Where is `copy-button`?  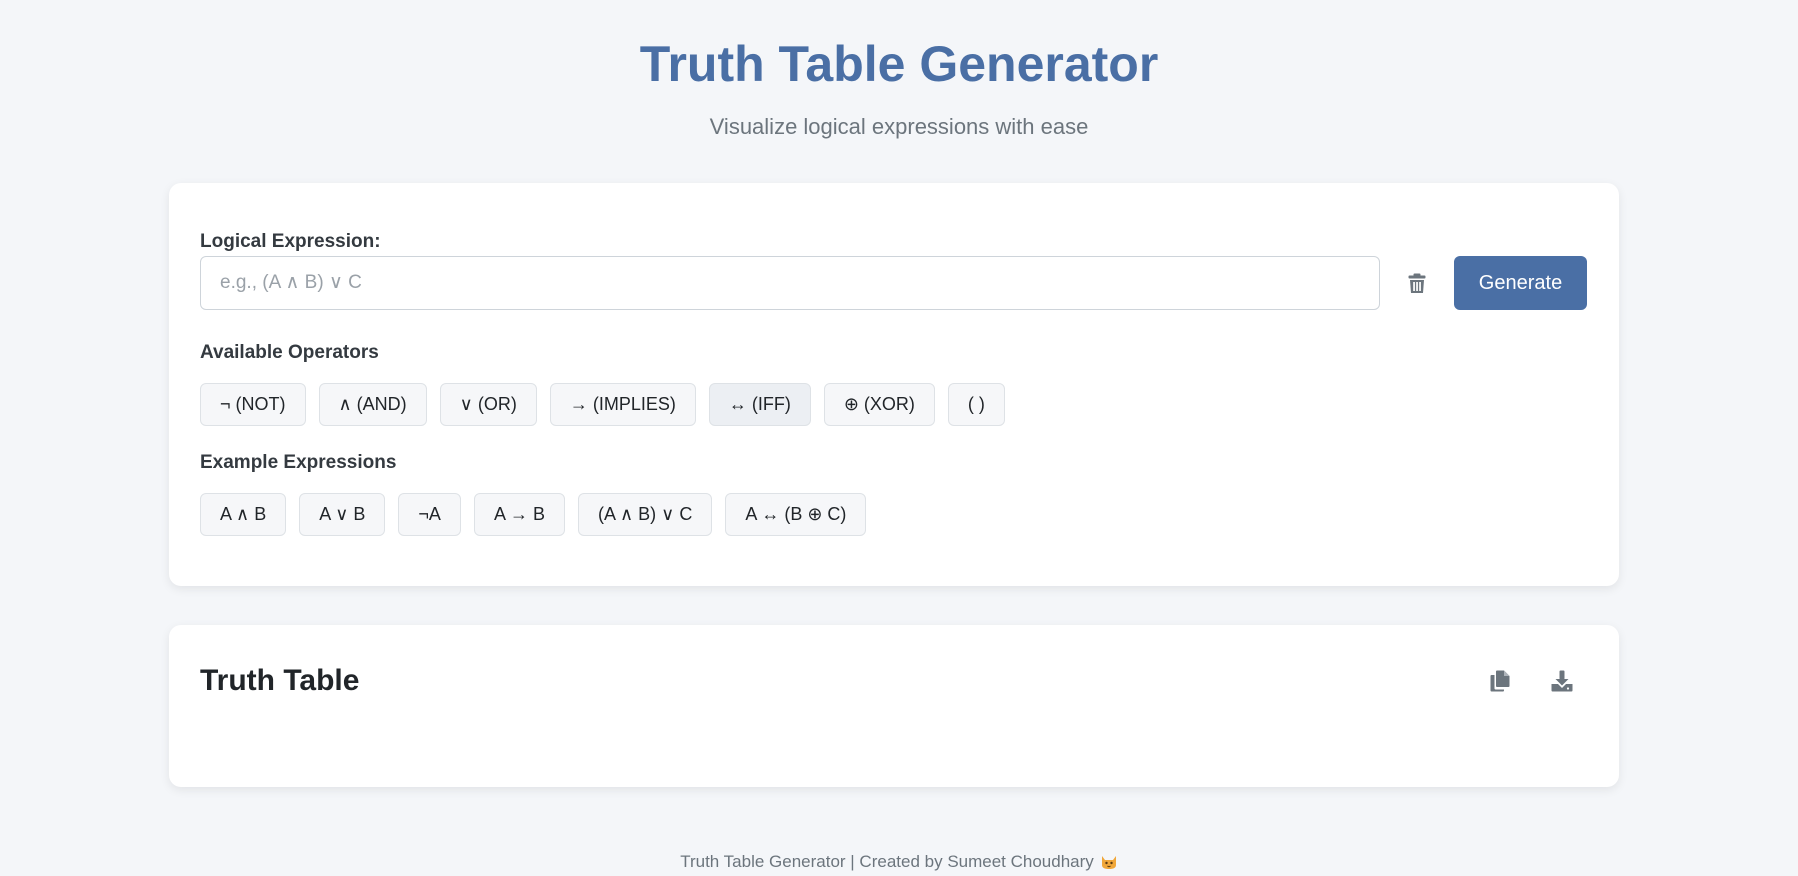 copy-button is located at coordinates (1500, 681).